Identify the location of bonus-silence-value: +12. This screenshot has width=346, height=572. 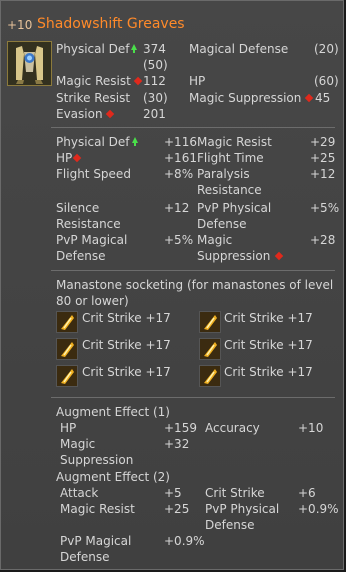
(177, 208).